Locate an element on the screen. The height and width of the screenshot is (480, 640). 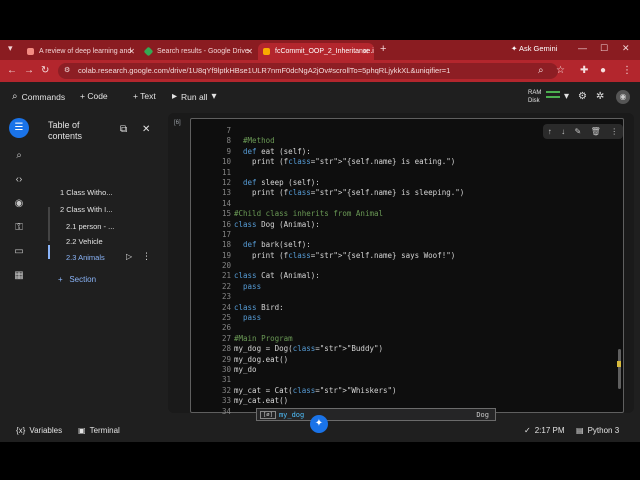
zoom-icon: ⌕ is located at coordinates (541, 70).